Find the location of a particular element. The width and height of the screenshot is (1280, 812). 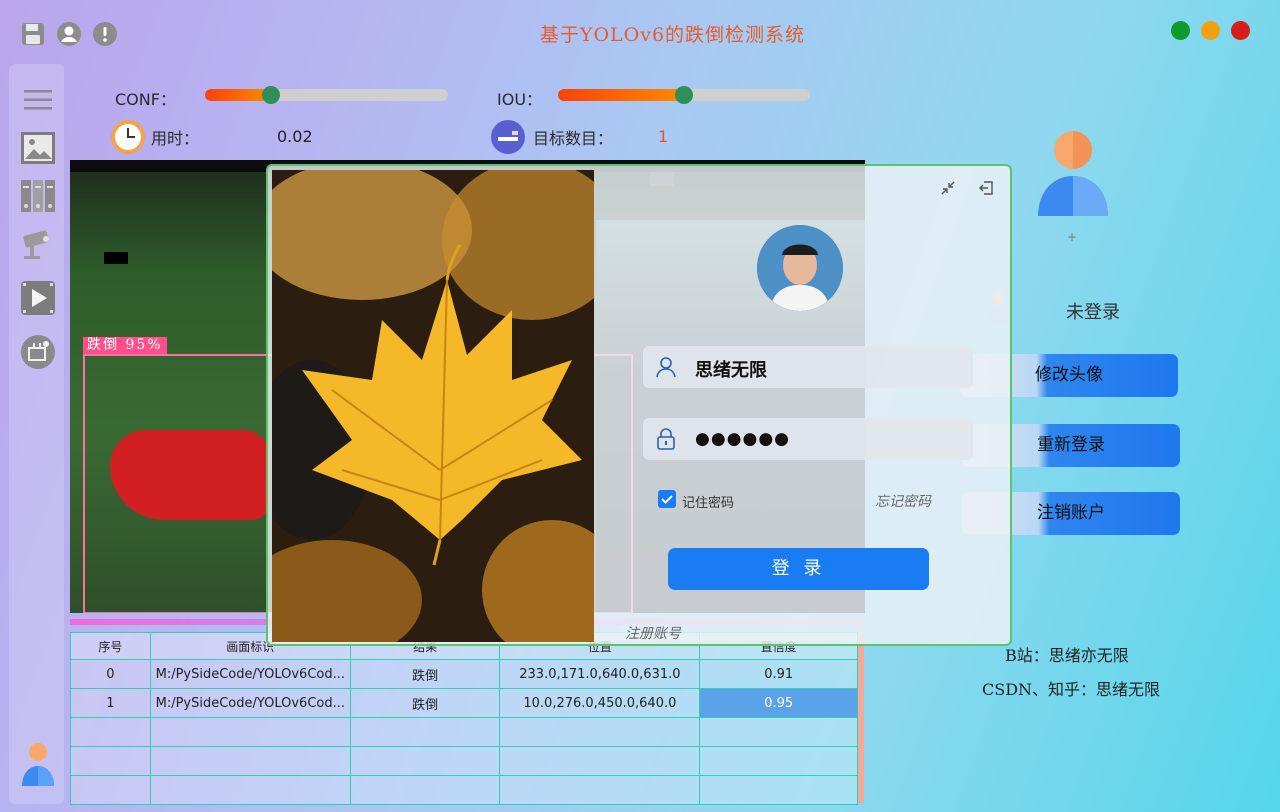

password-field: ●●●●●● is located at coordinates (808, 439).